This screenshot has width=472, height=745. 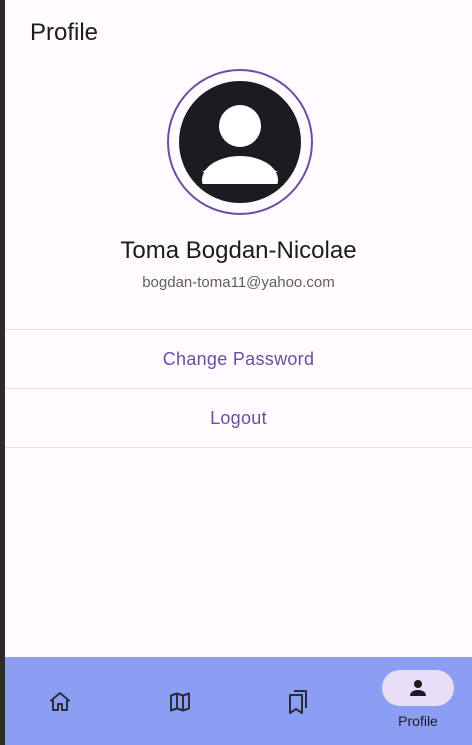 What do you see at coordinates (238, 359) in the screenshot?
I see `change-password-button: Change Password` at bounding box center [238, 359].